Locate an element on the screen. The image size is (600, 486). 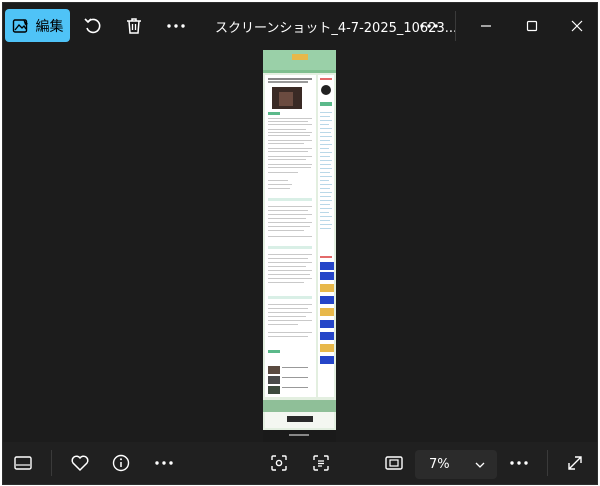
scan-text-icon is located at coordinates (321, 463).